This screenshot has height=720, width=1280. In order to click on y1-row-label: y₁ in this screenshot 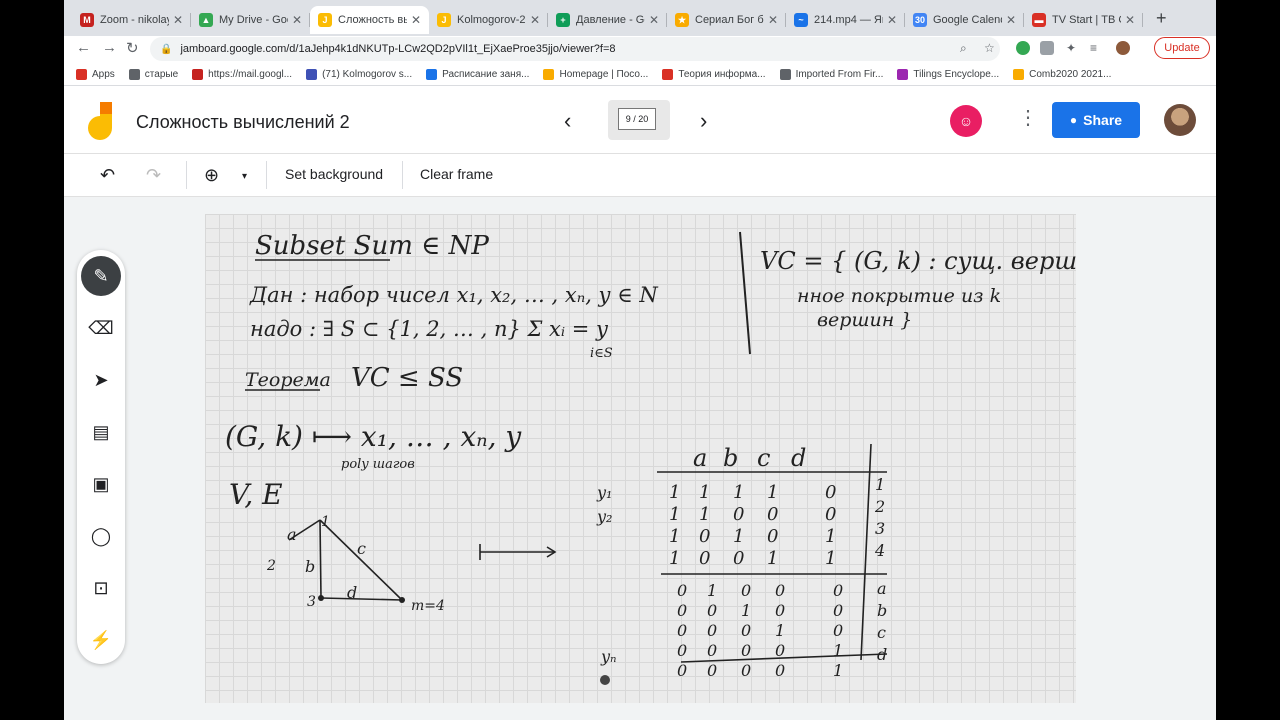, I will do `click(604, 492)`.